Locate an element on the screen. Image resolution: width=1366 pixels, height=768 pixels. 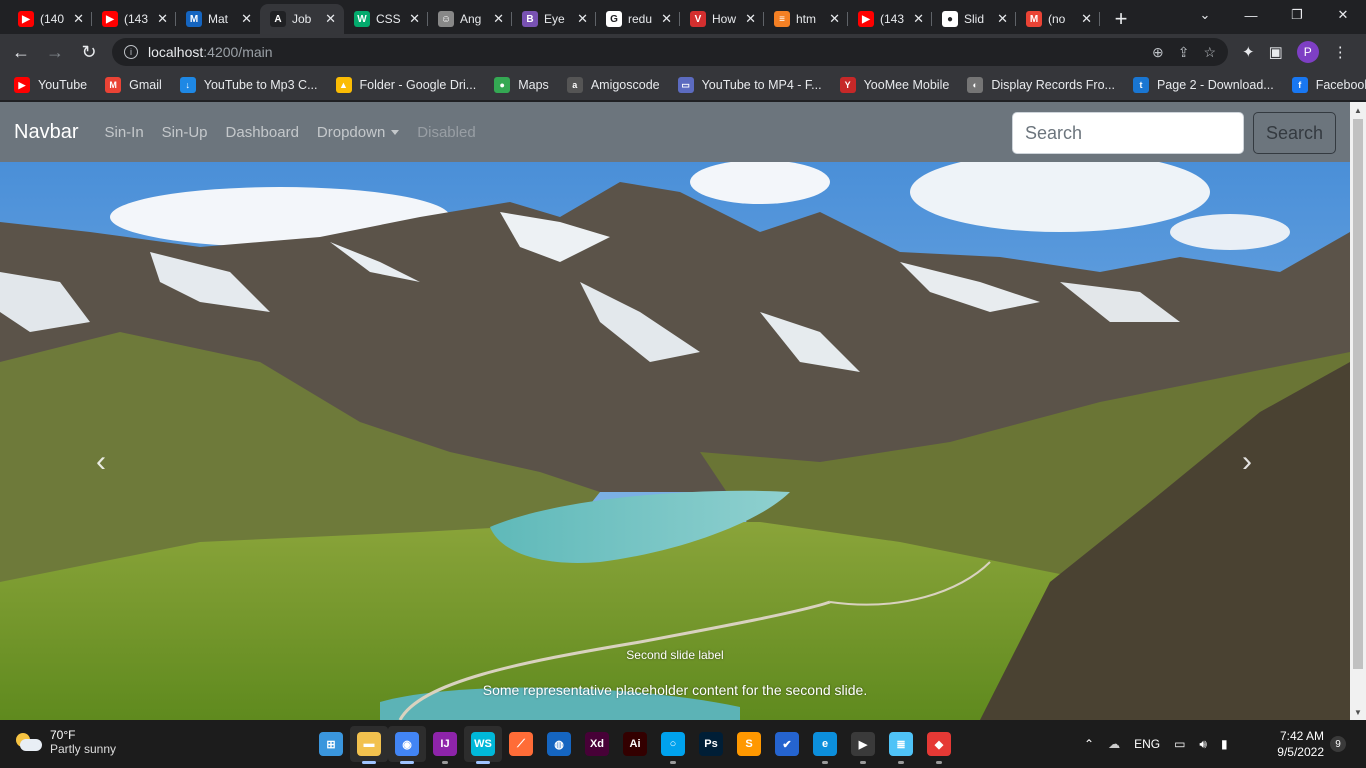
browser-tab: V How ✕ is located at coordinates (722, 19).